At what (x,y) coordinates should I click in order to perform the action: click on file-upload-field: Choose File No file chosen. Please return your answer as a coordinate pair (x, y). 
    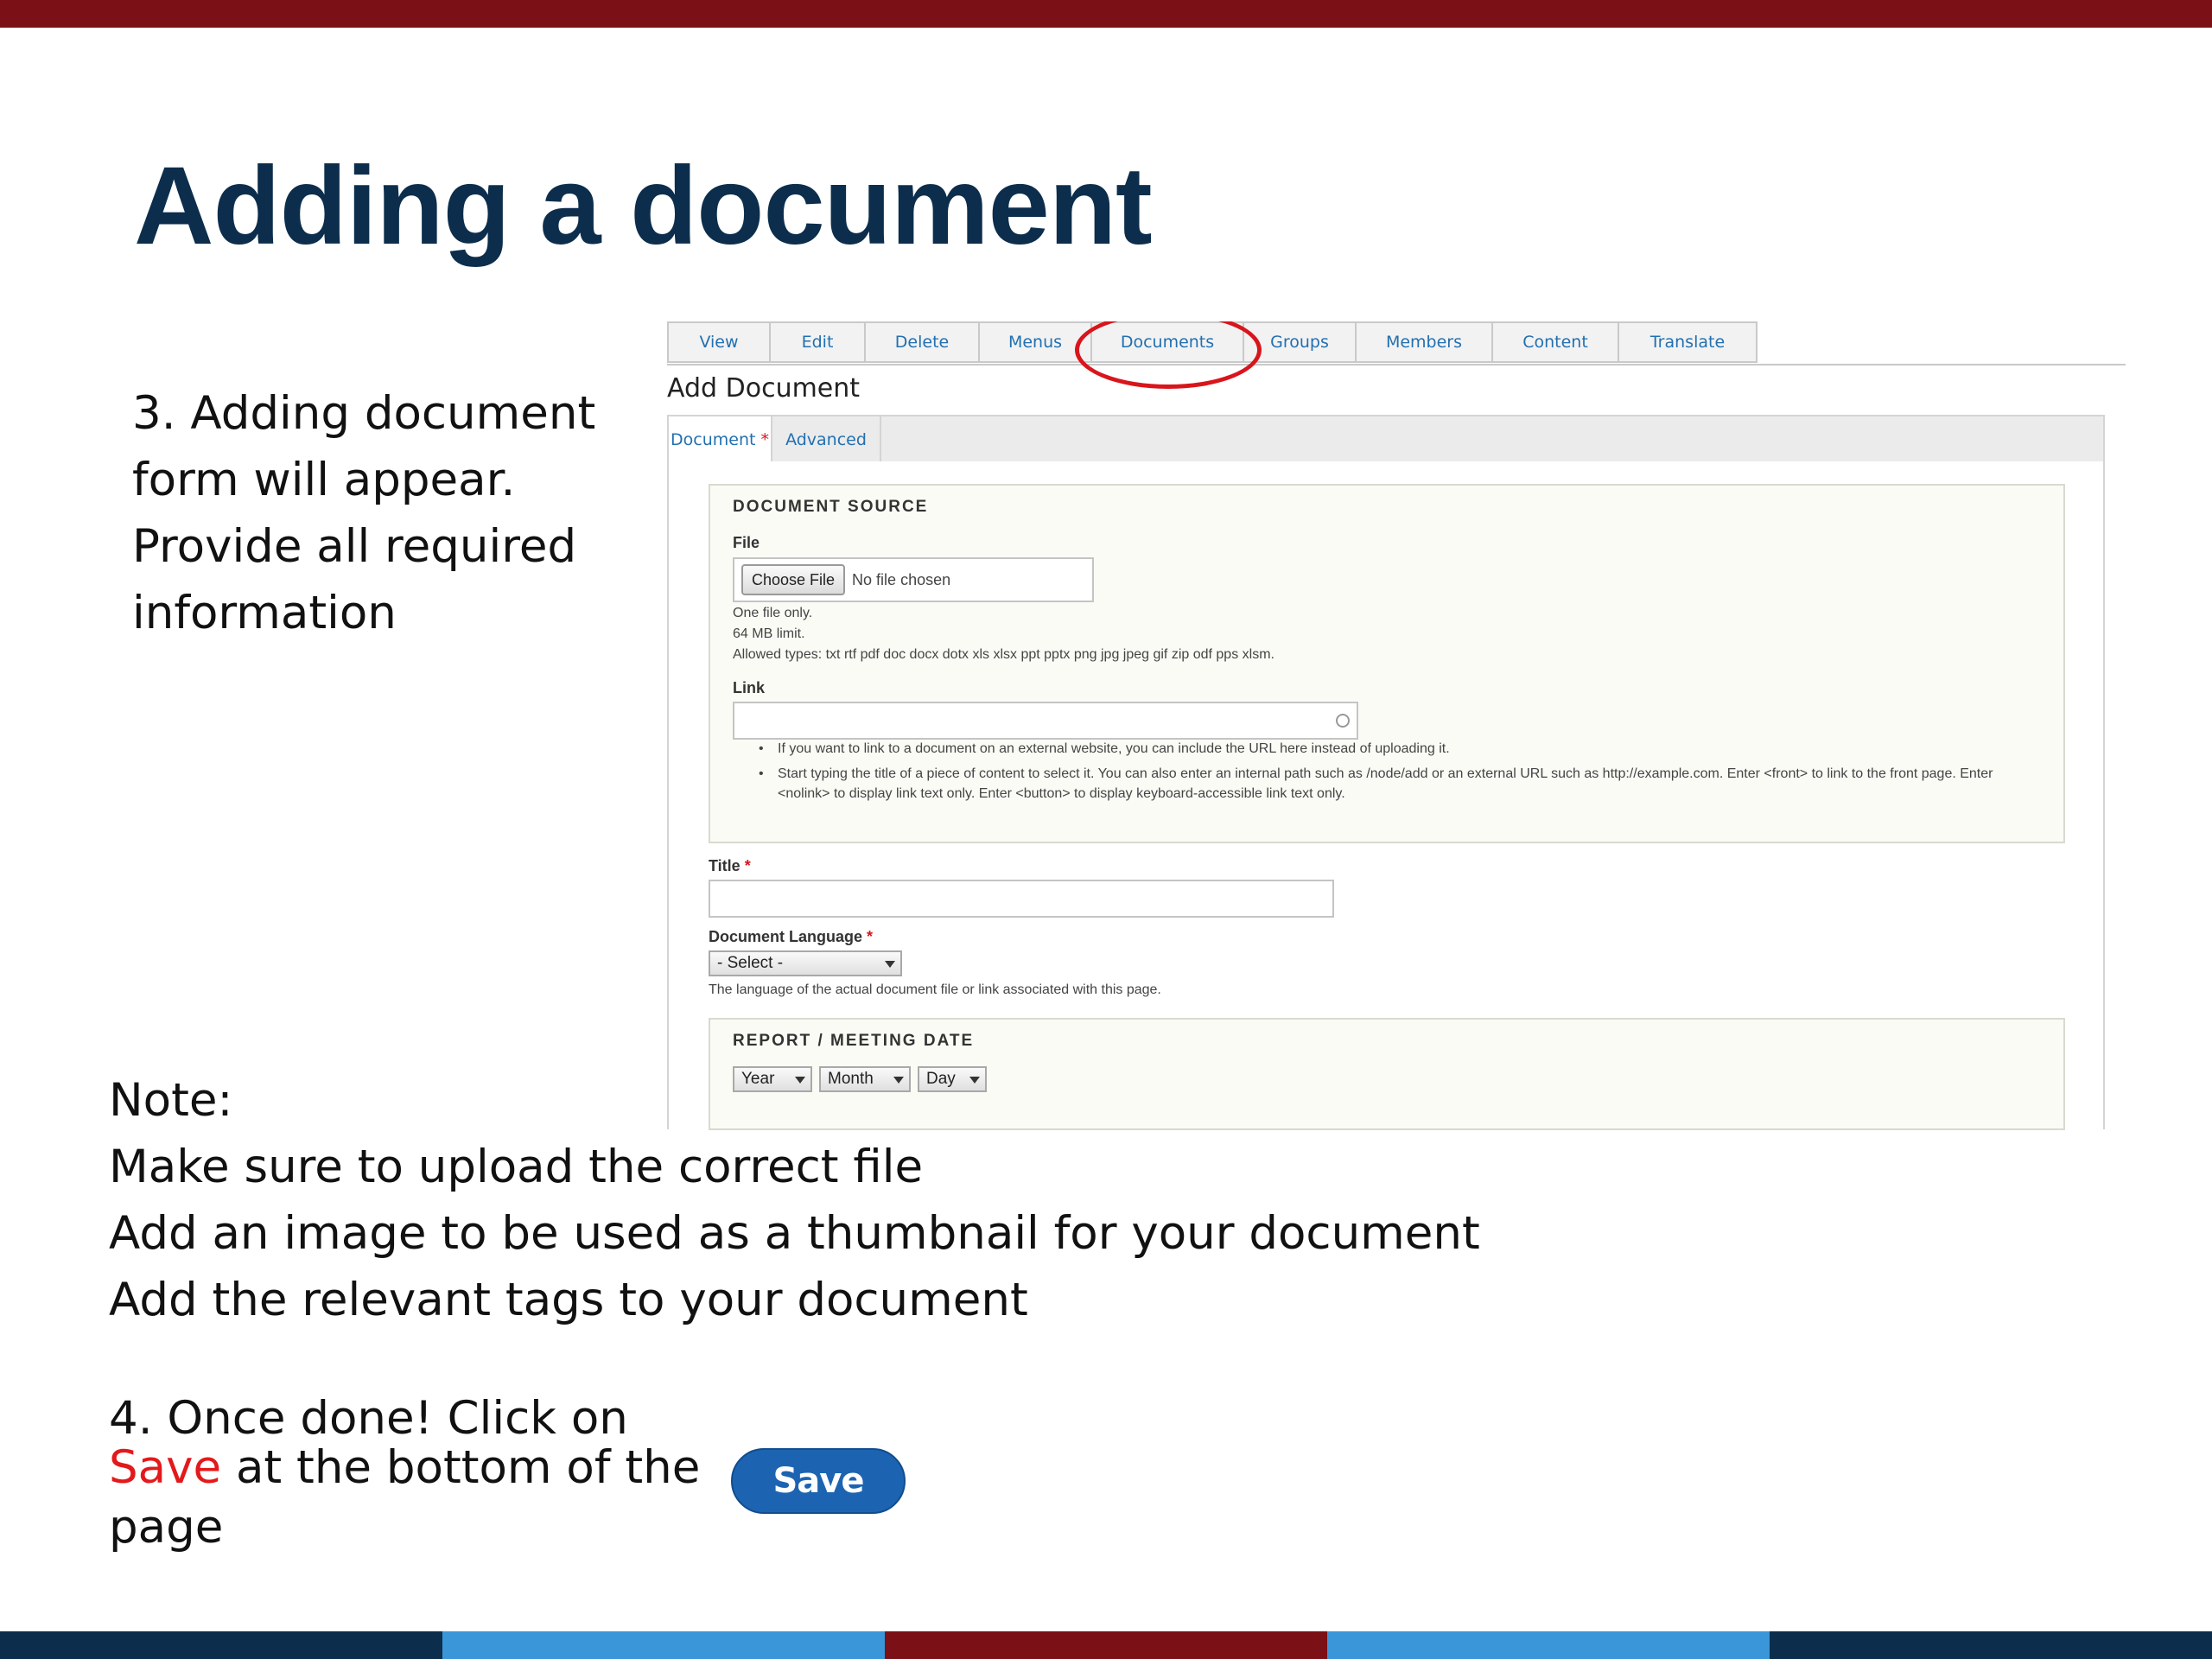
    Looking at the image, I should click on (913, 579).